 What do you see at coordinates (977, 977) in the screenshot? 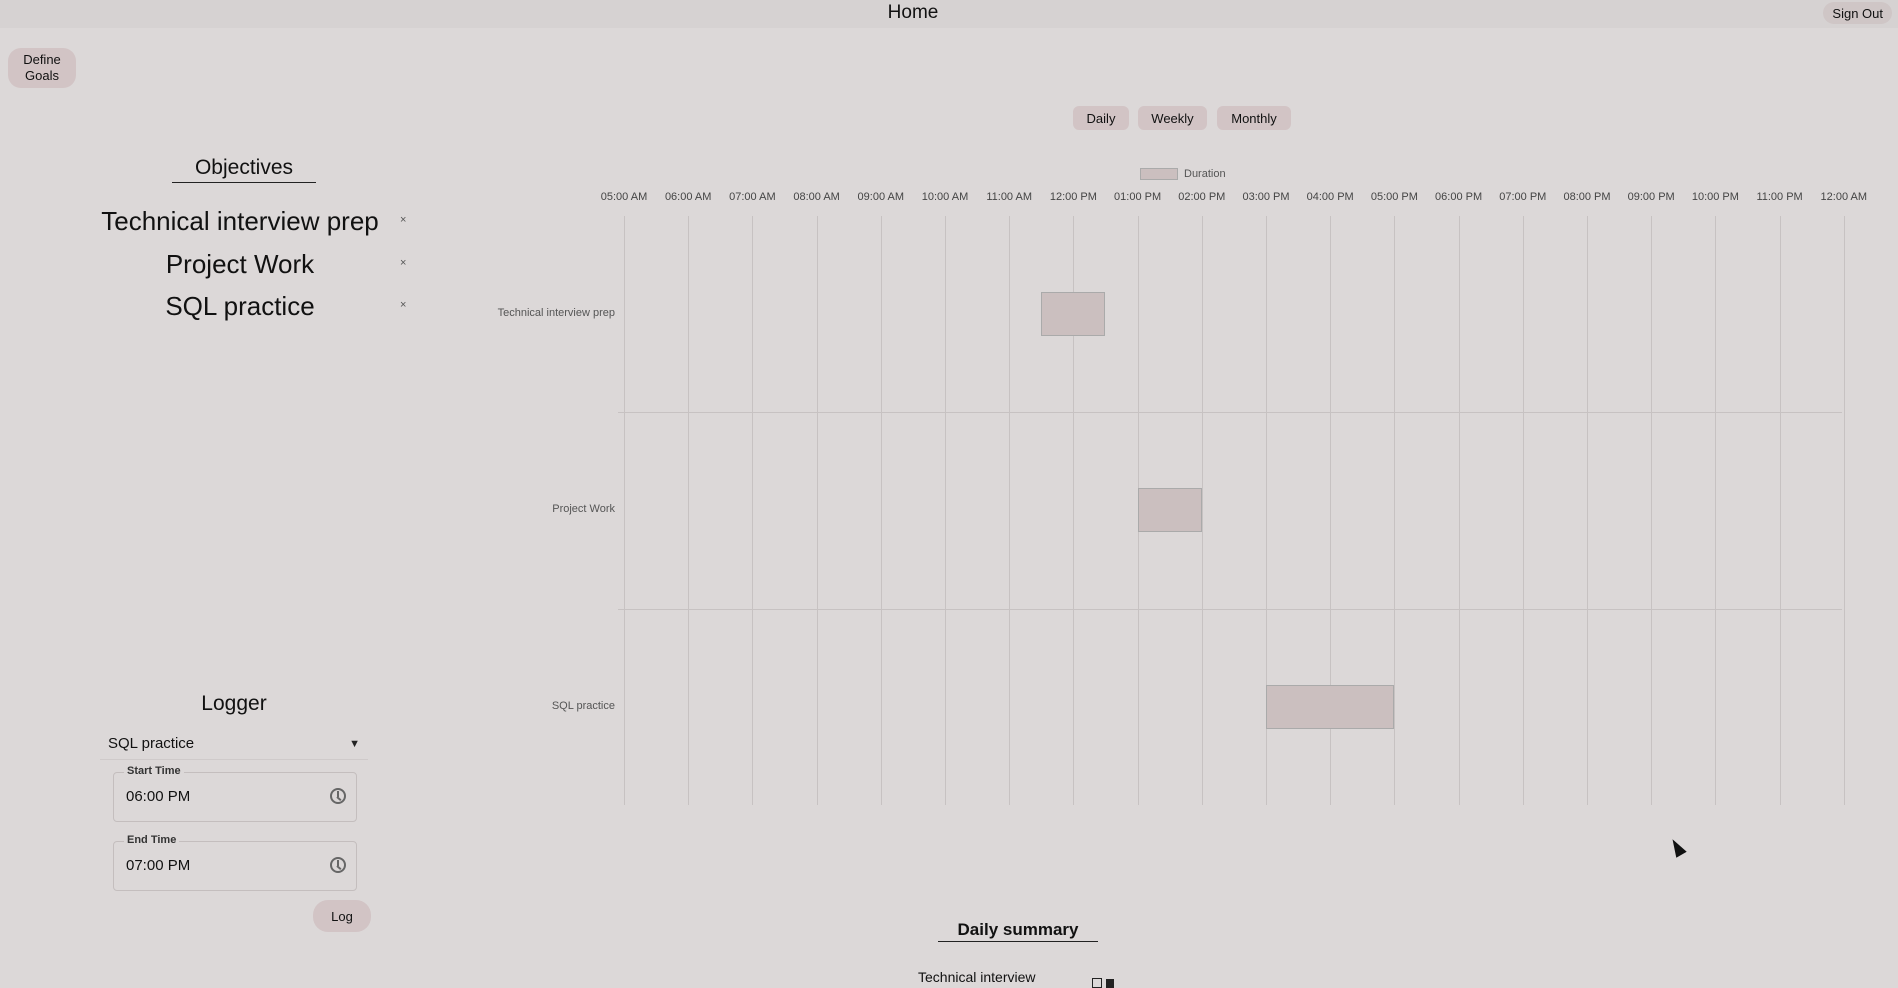
I see `summary-item: Technical interview` at bounding box center [977, 977].